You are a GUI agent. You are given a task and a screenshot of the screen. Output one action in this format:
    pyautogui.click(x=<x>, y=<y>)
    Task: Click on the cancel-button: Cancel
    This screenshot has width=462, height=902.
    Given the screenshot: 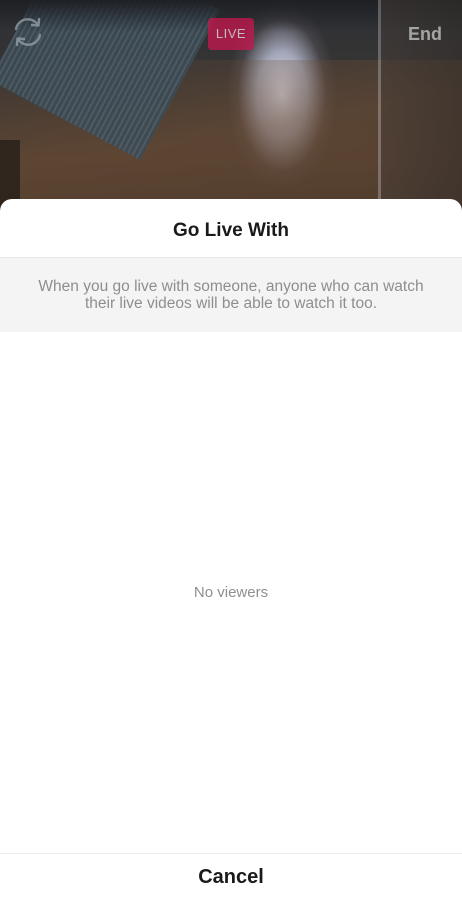 What is the action you would take?
    pyautogui.click(x=231, y=877)
    